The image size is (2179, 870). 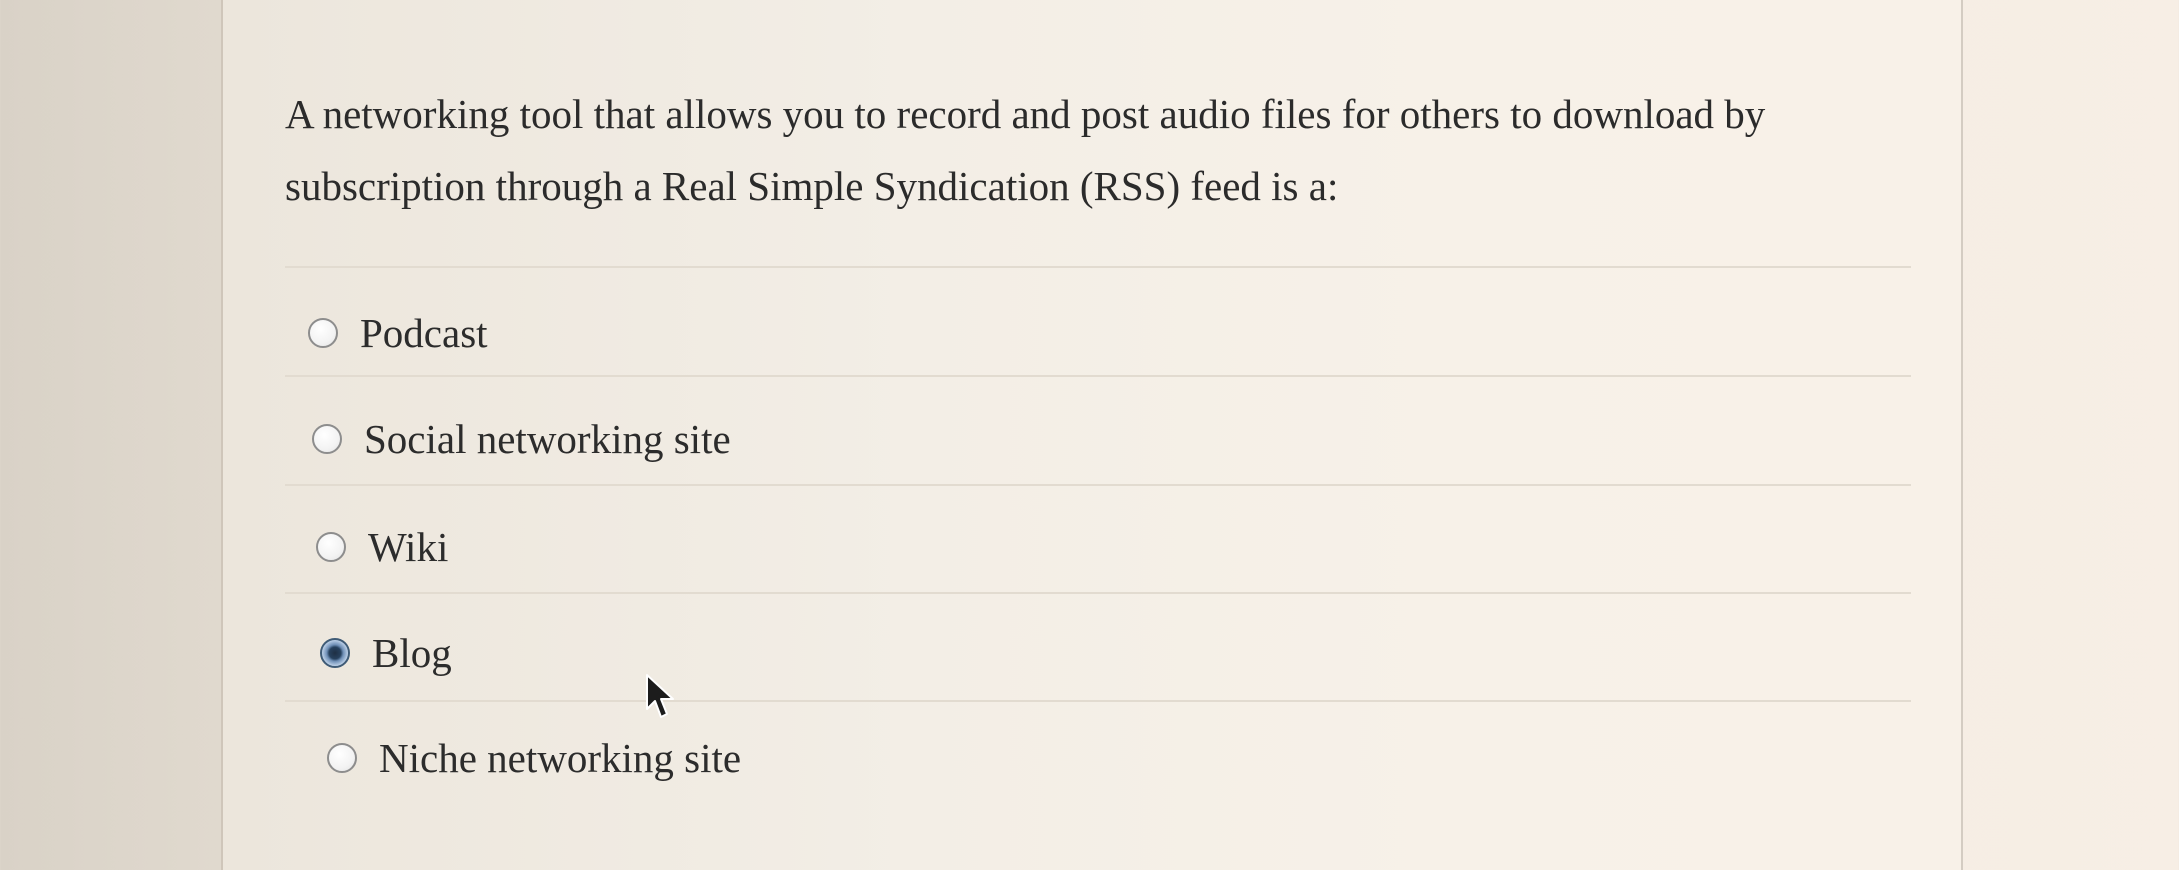 What do you see at coordinates (412, 653) in the screenshot?
I see `option-label-blog: Blog` at bounding box center [412, 653].